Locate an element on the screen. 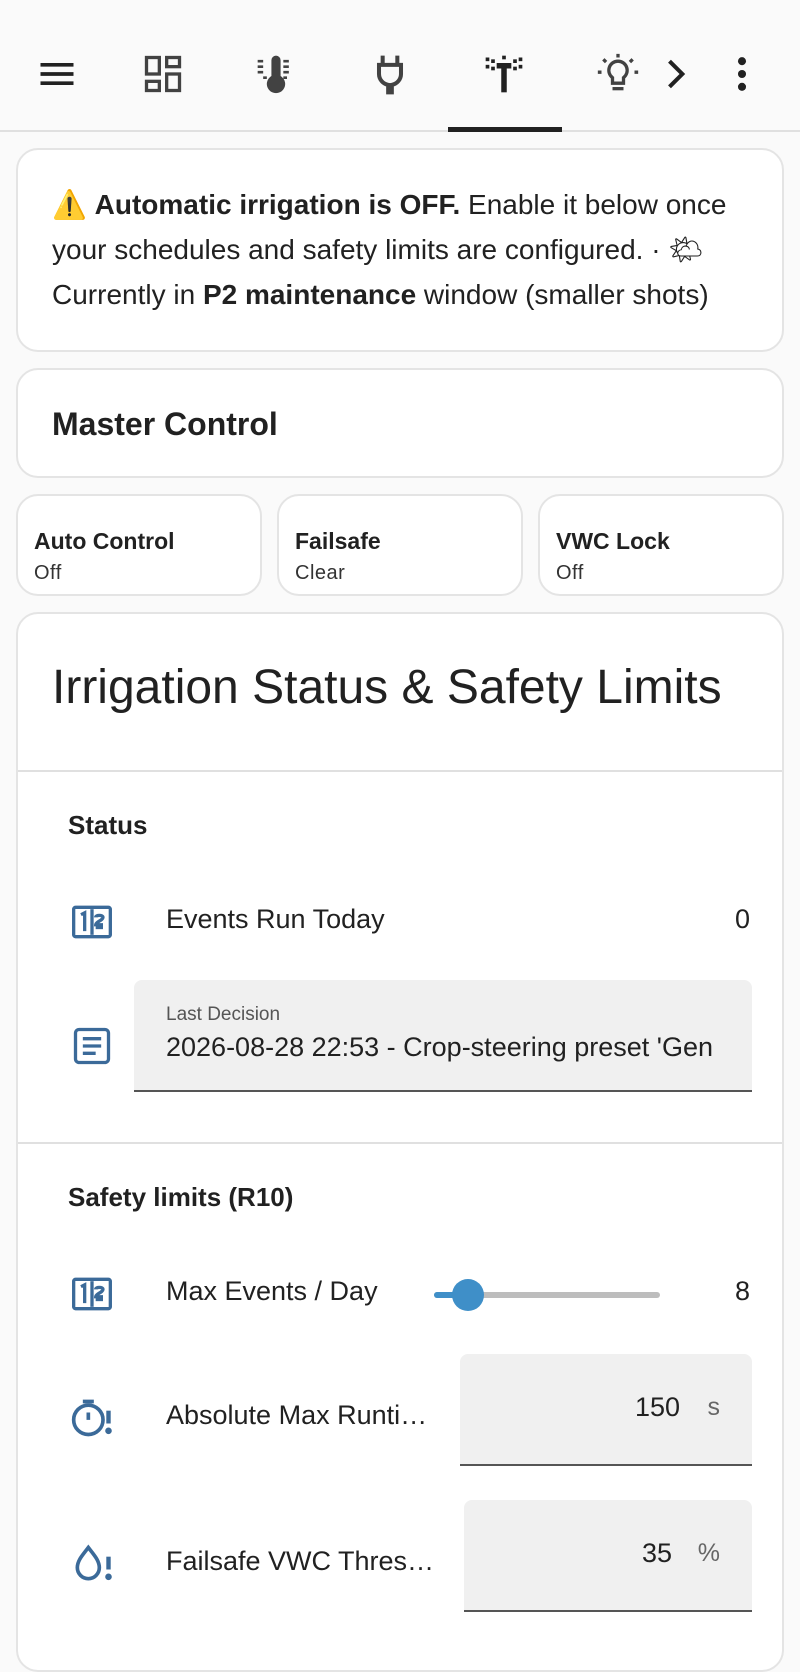  top-toolbar is located at coordinates (400, 66).